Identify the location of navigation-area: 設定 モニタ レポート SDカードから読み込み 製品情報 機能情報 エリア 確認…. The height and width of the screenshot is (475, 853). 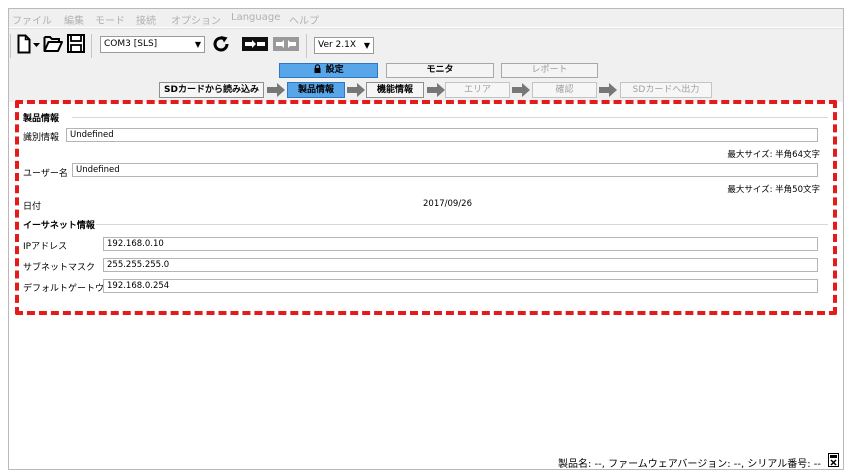
(426, 82).